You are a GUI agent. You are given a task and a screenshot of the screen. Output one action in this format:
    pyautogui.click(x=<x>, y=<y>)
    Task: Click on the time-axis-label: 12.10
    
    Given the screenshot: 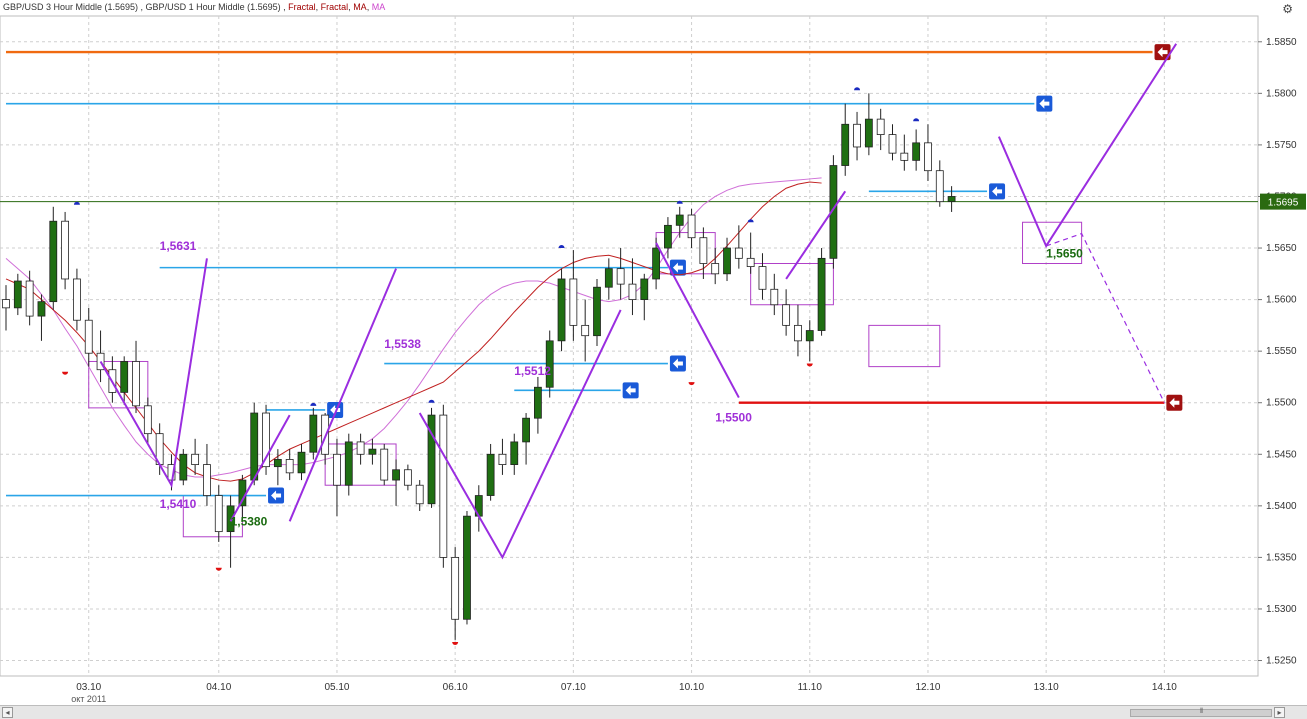 What is the action you would take?
    pyautogui.click(x=927, y=687)
    